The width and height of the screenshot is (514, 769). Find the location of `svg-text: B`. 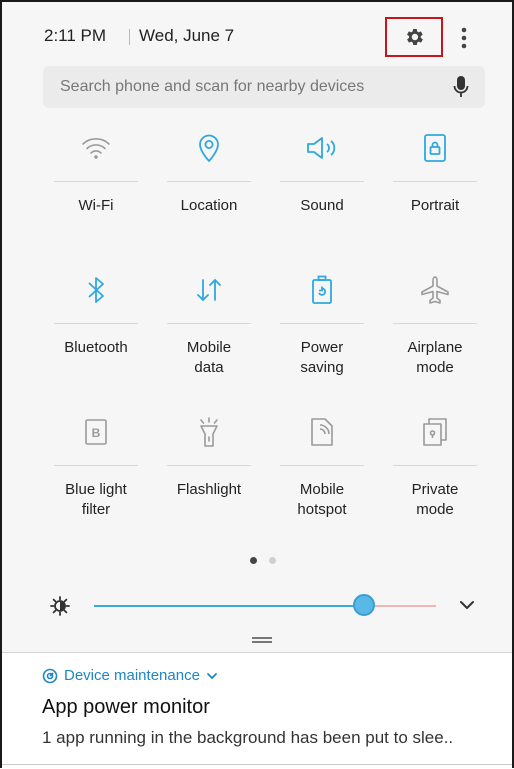

svg-text: B is located at coordinates (96, 433).